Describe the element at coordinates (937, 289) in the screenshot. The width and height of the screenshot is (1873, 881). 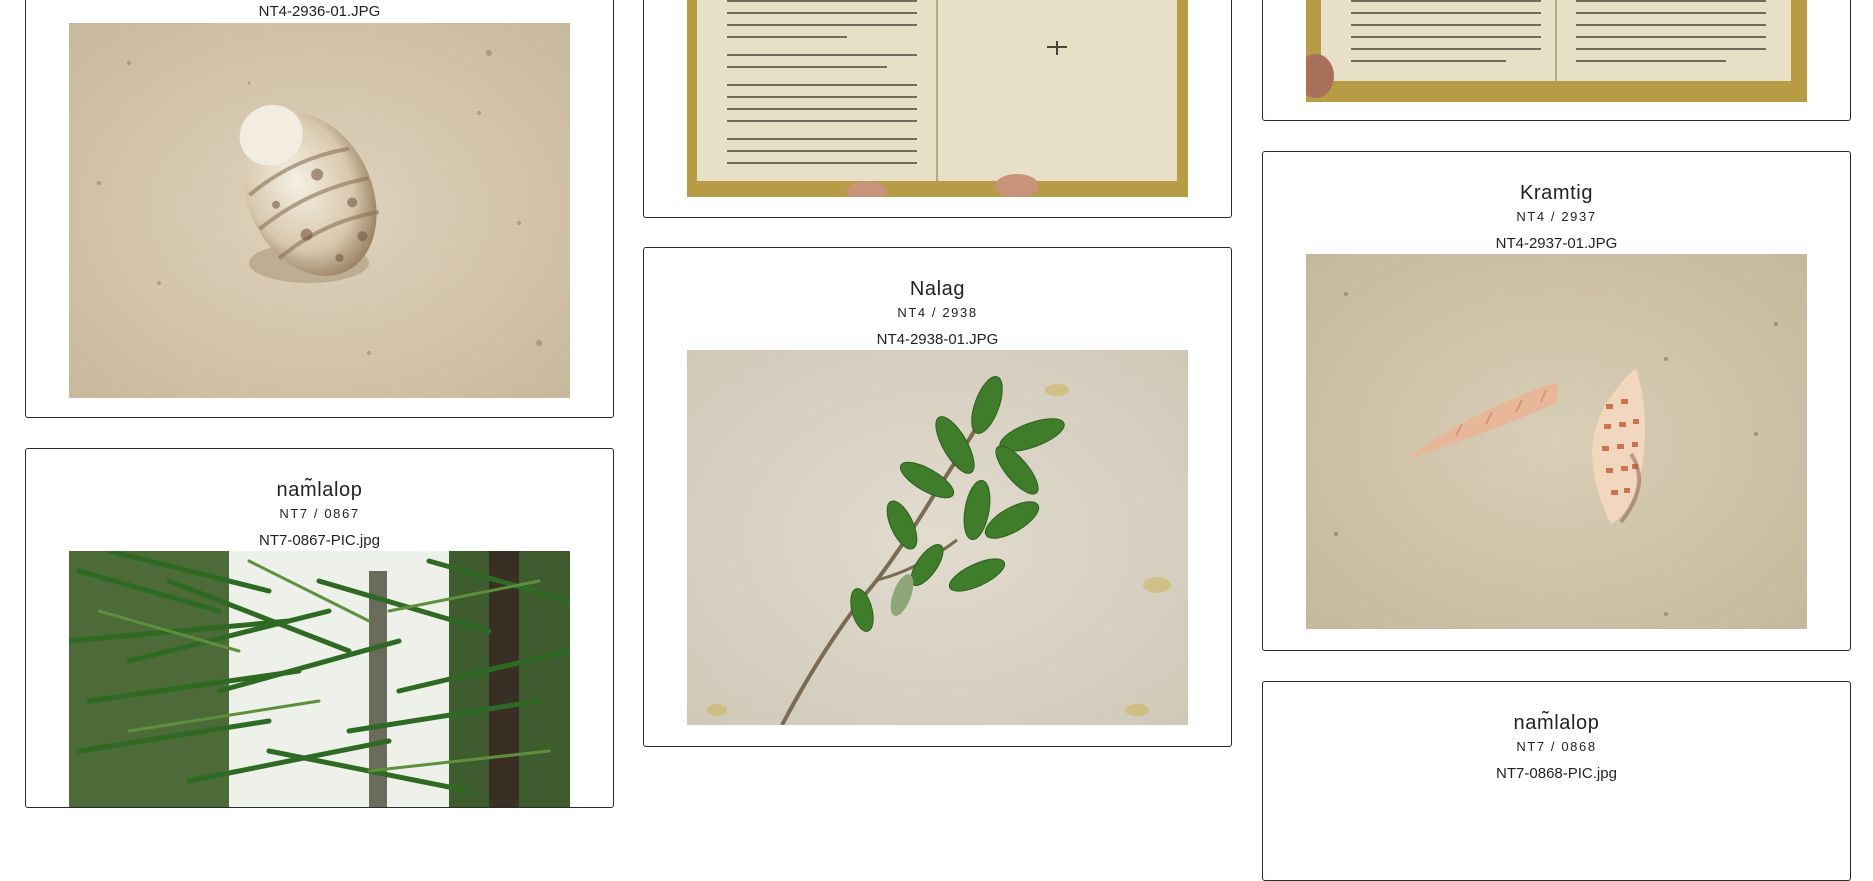
I see `entry-title: Nalag` at that location.